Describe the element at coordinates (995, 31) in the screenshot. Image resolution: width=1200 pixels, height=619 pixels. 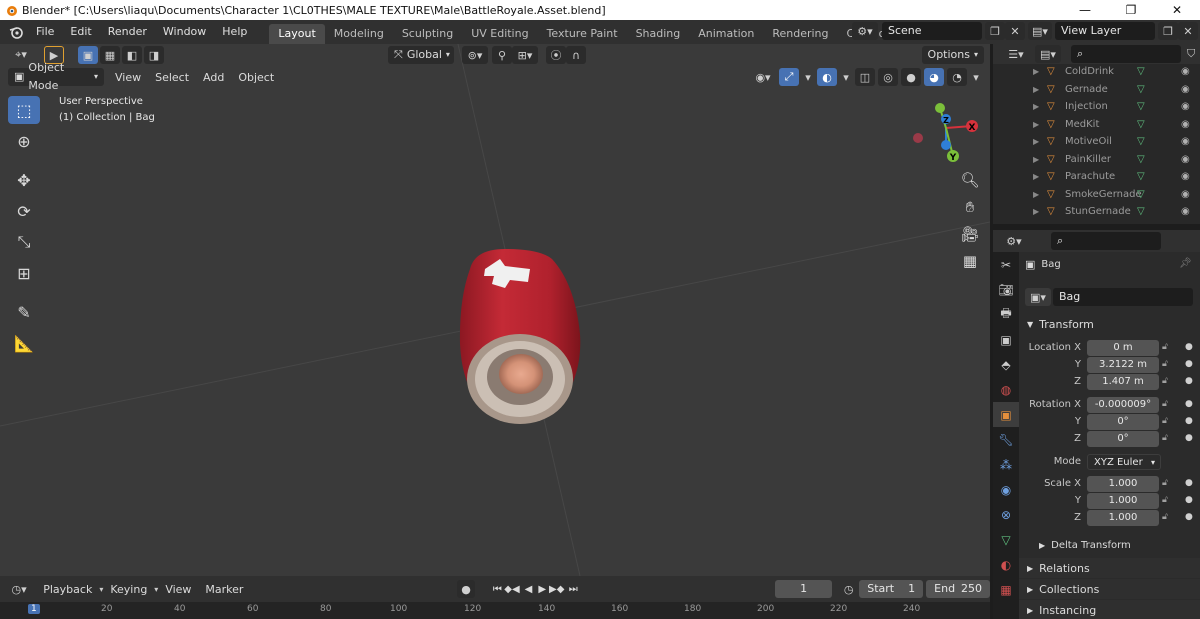
I see `new-scene-icon: ❐` at that location.